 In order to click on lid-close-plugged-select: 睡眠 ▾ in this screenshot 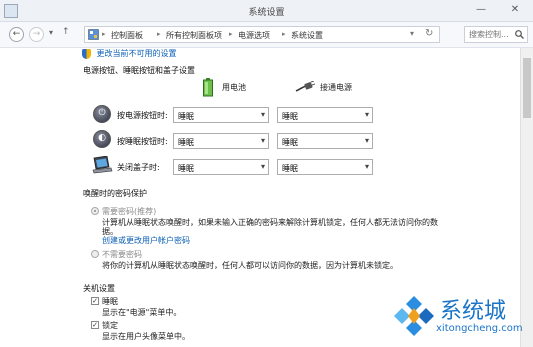, I will do `click(325, 167)`.